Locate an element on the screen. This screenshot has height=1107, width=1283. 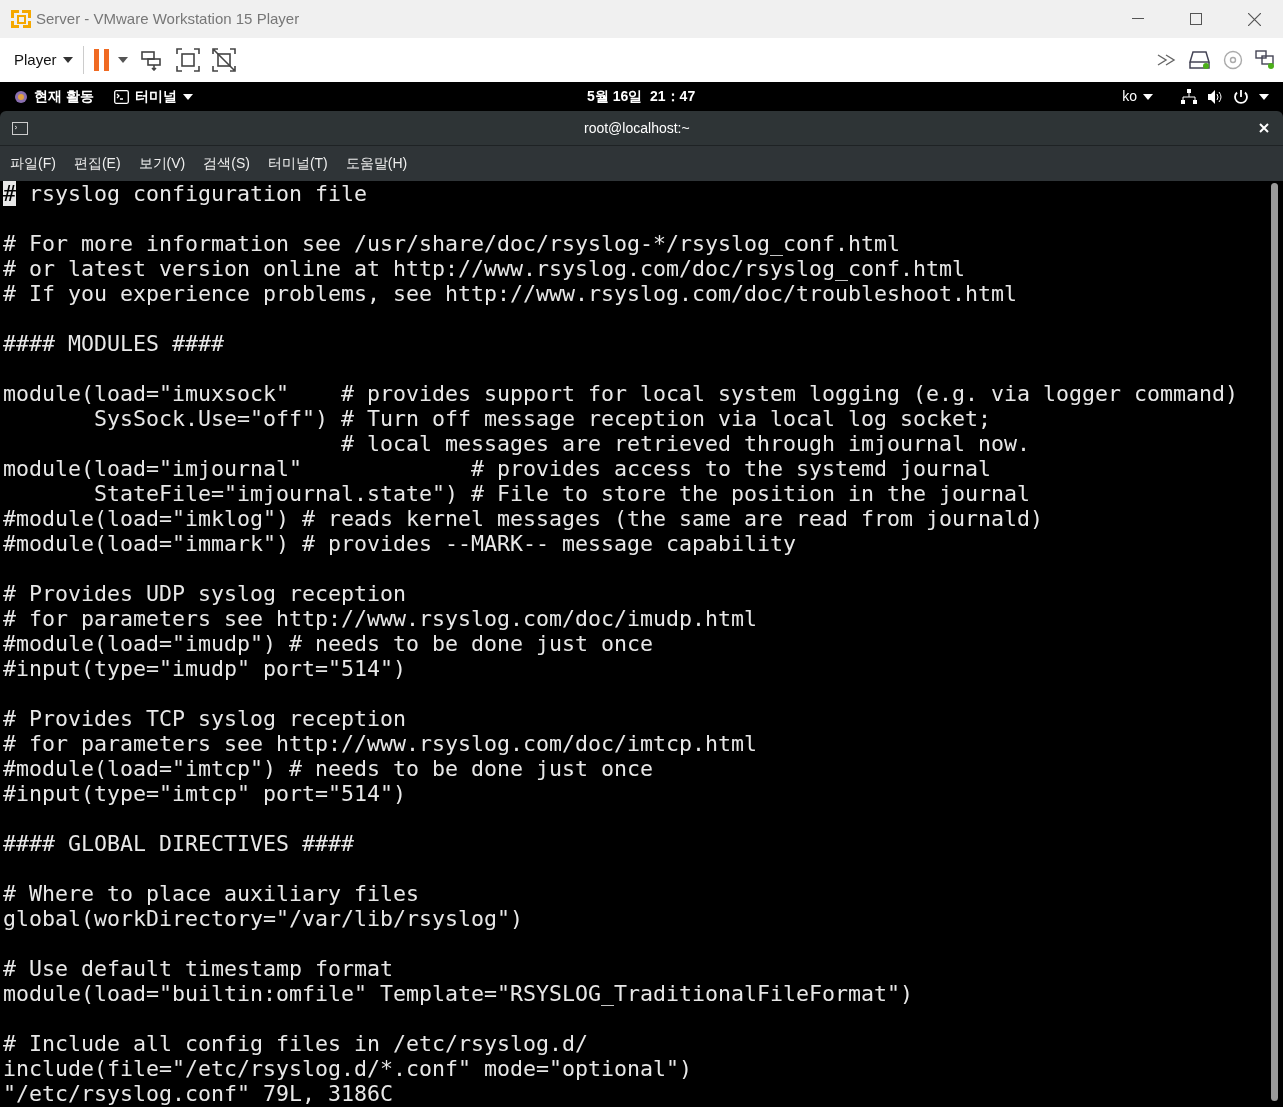
terminal-line: SysSock.Use="off") # Turn off message reception via local log socket; is located at coordinates (542, 418).